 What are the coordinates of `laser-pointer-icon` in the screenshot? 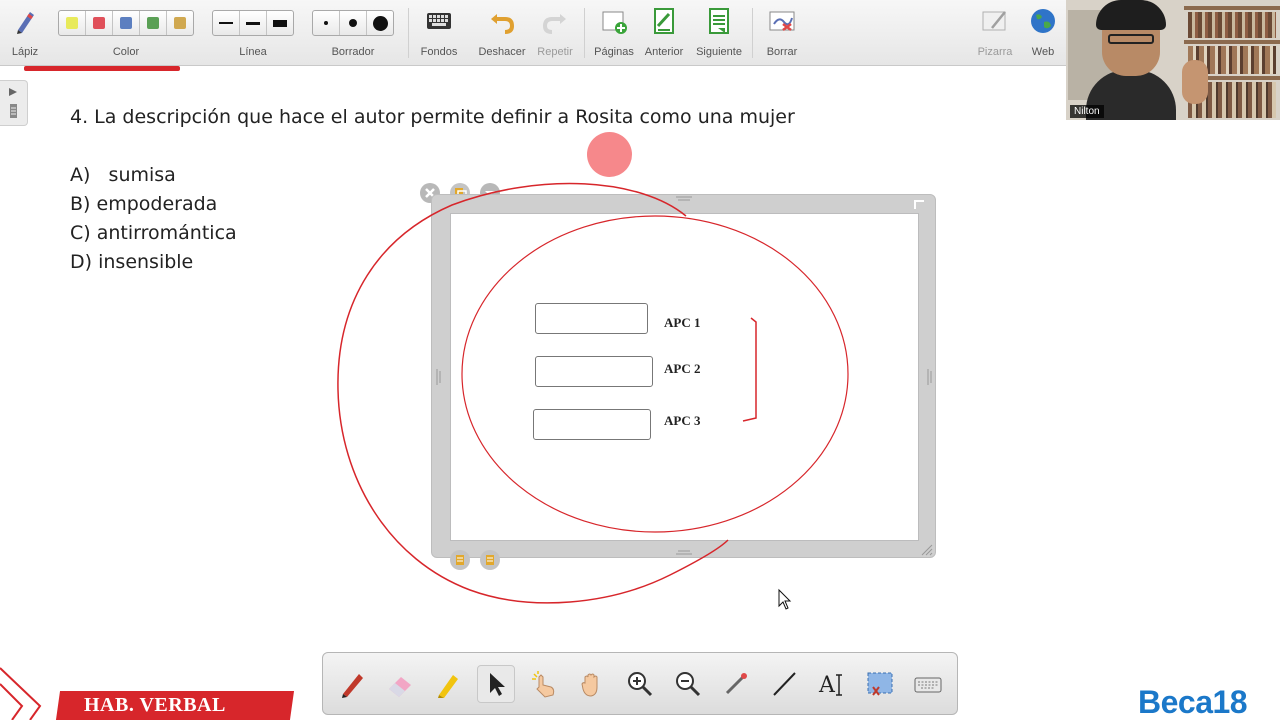 It's located at (736, 684).